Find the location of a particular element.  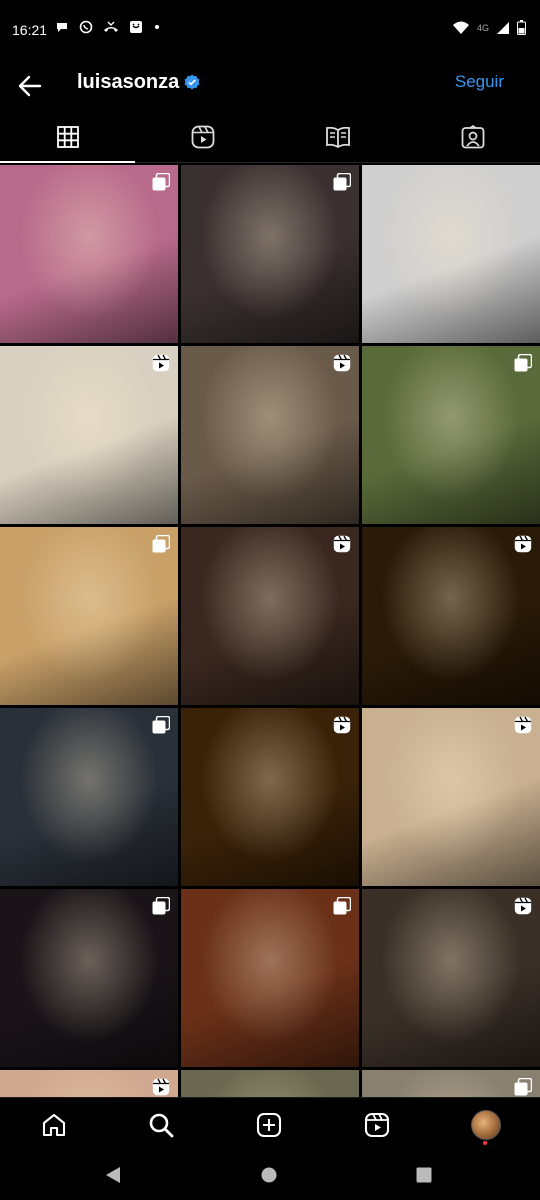

recents-square-icon is located at coordinates (424, 1175).